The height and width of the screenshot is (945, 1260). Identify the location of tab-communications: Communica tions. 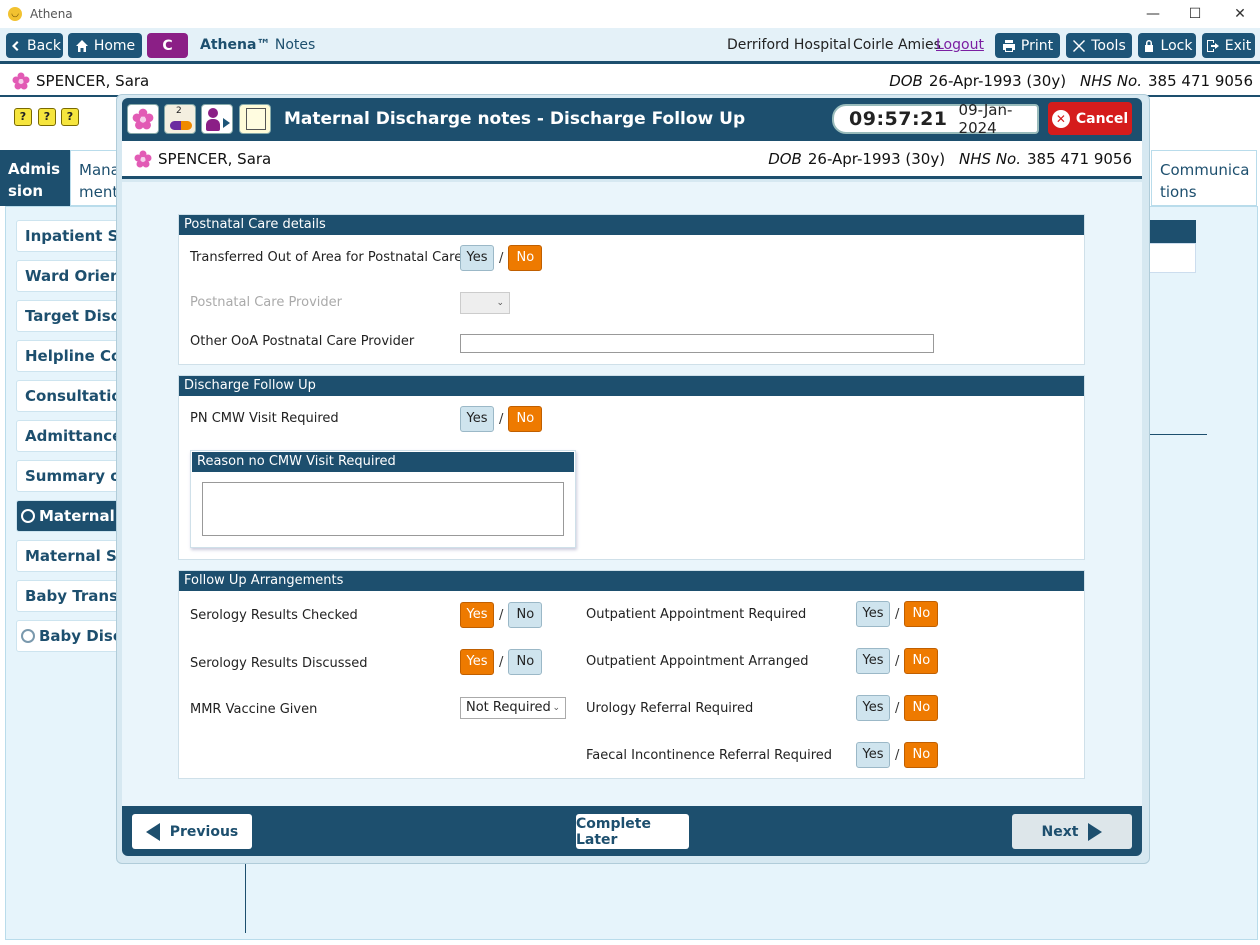
(1204, 178).